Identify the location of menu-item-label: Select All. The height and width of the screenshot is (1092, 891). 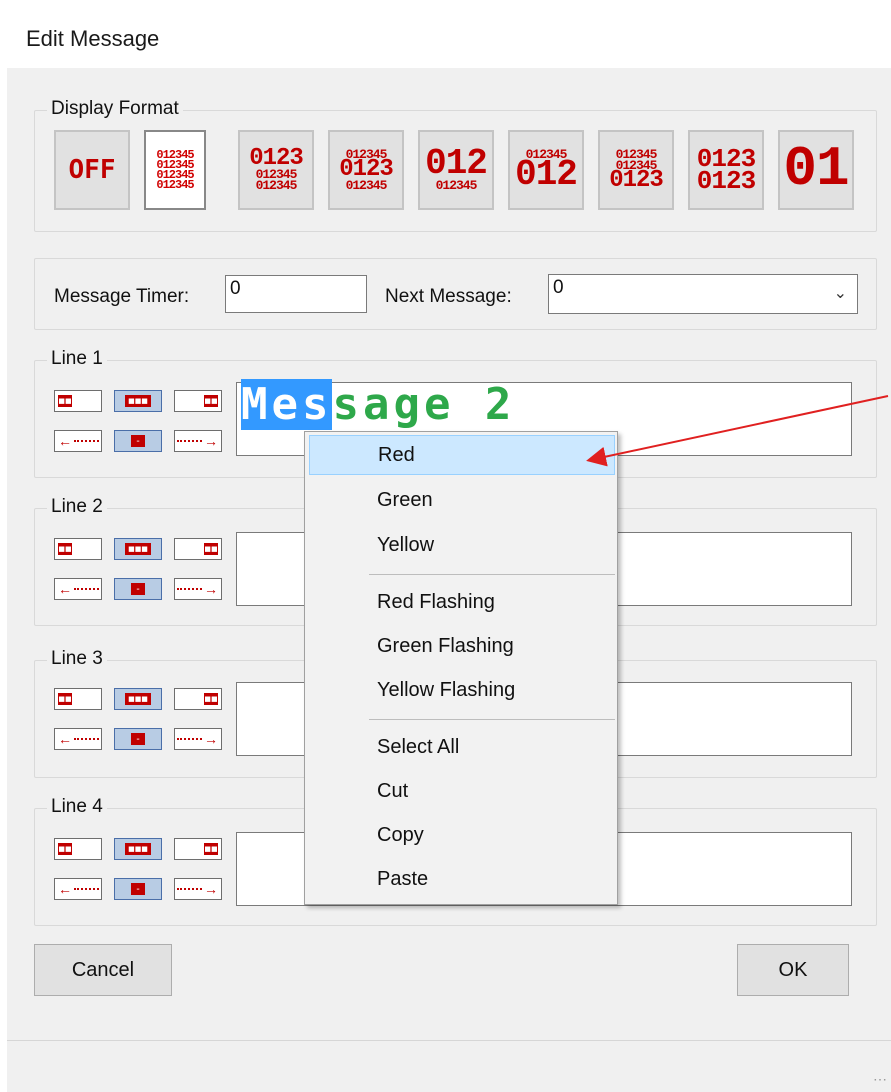
(418, 746).